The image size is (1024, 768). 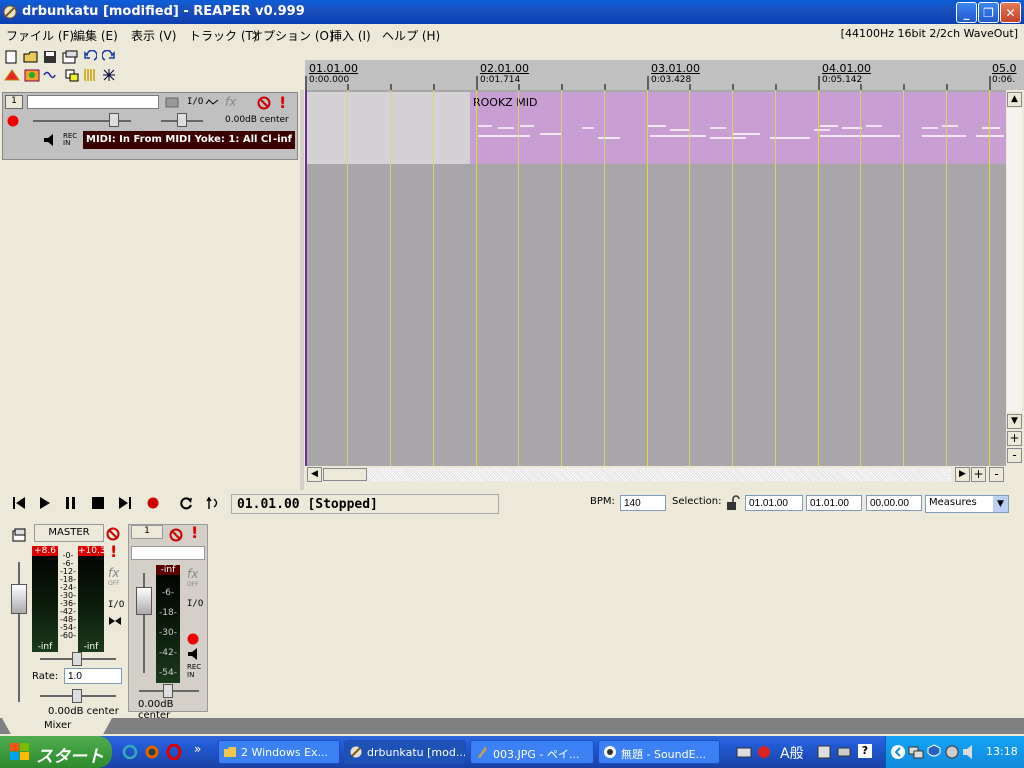 I want to click on track-io-button: I/O, so click(x=195, y=102).